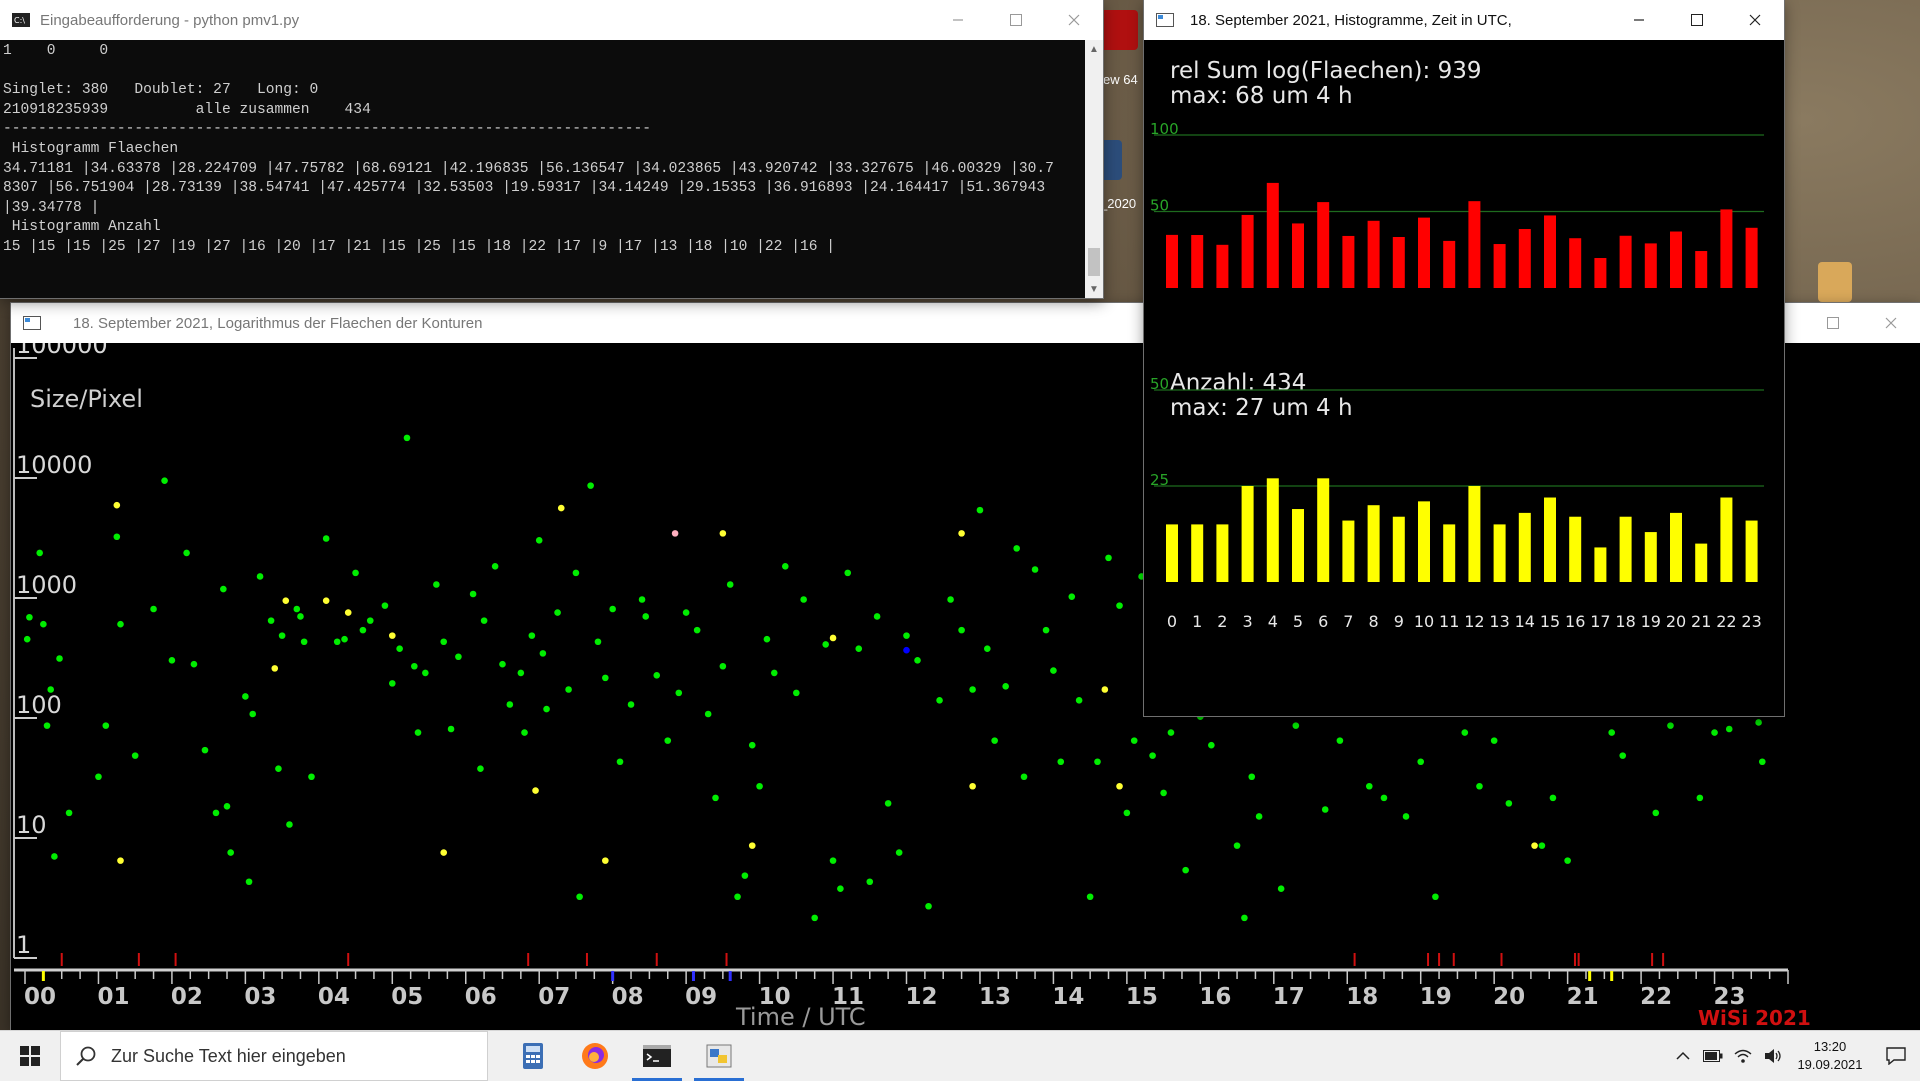  What do you see at coordinates (1713, 1056) in the screenshot?
I see `battery-icon` at bounding box center [1713, 1056].